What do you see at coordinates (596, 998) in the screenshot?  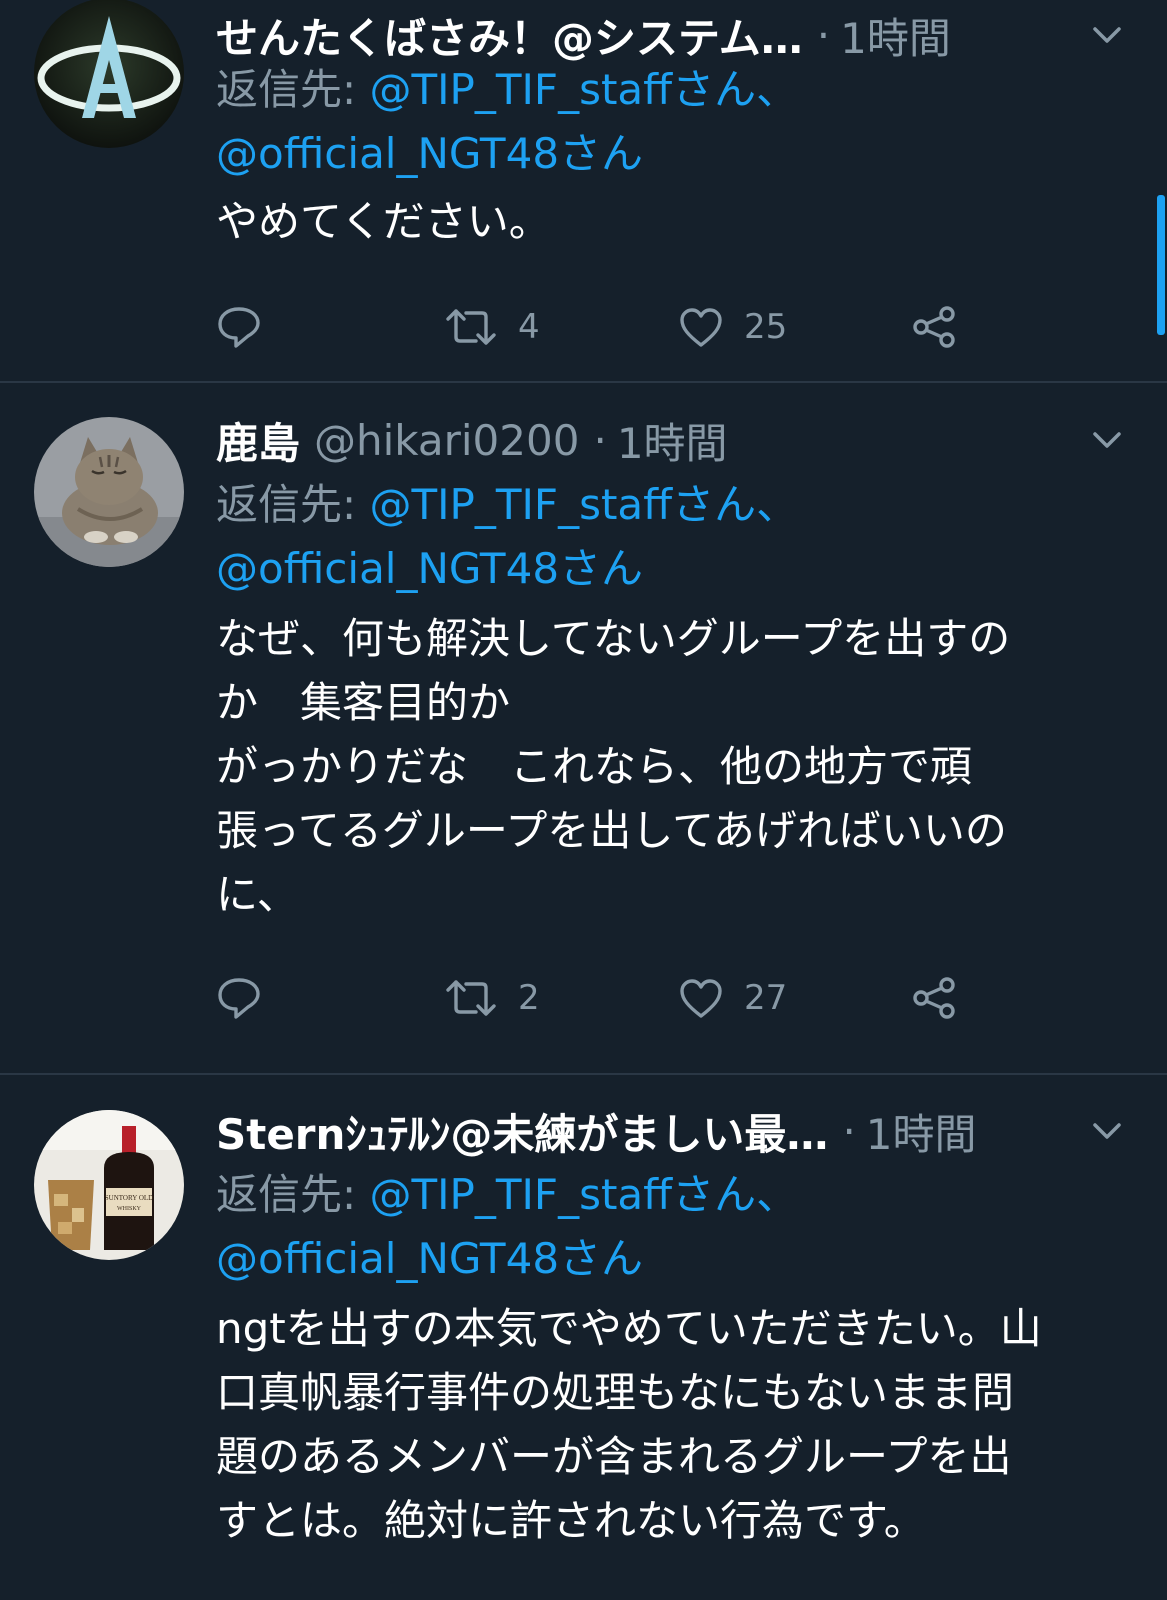 I see `tweet-actions: 2 27` at bounding box center [596, 998].